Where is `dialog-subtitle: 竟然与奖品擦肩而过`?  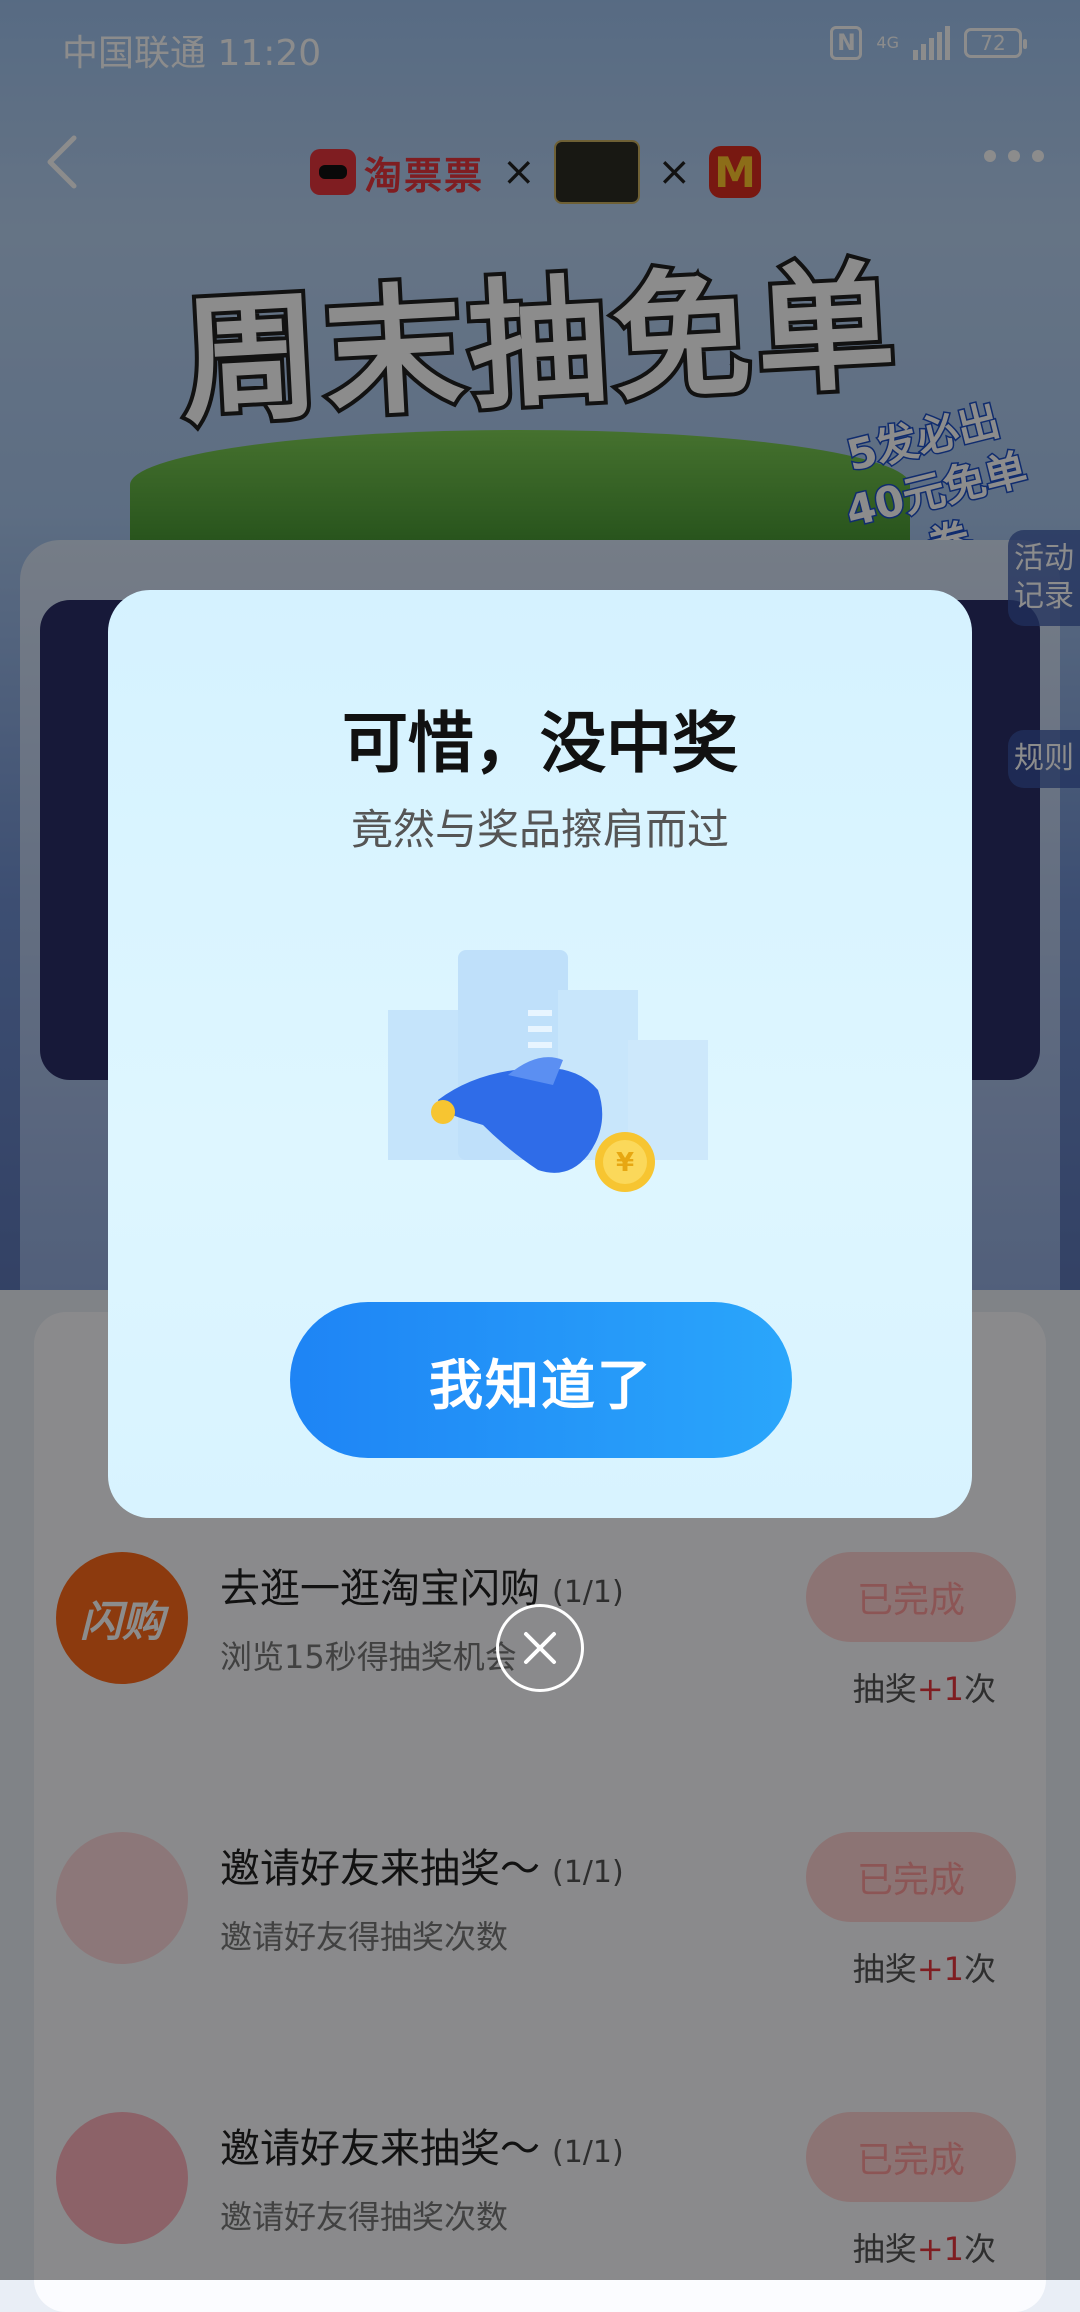
dialog-subtitle: 竟然与奖品擦肩而过 is located at coordinates (539, 829).